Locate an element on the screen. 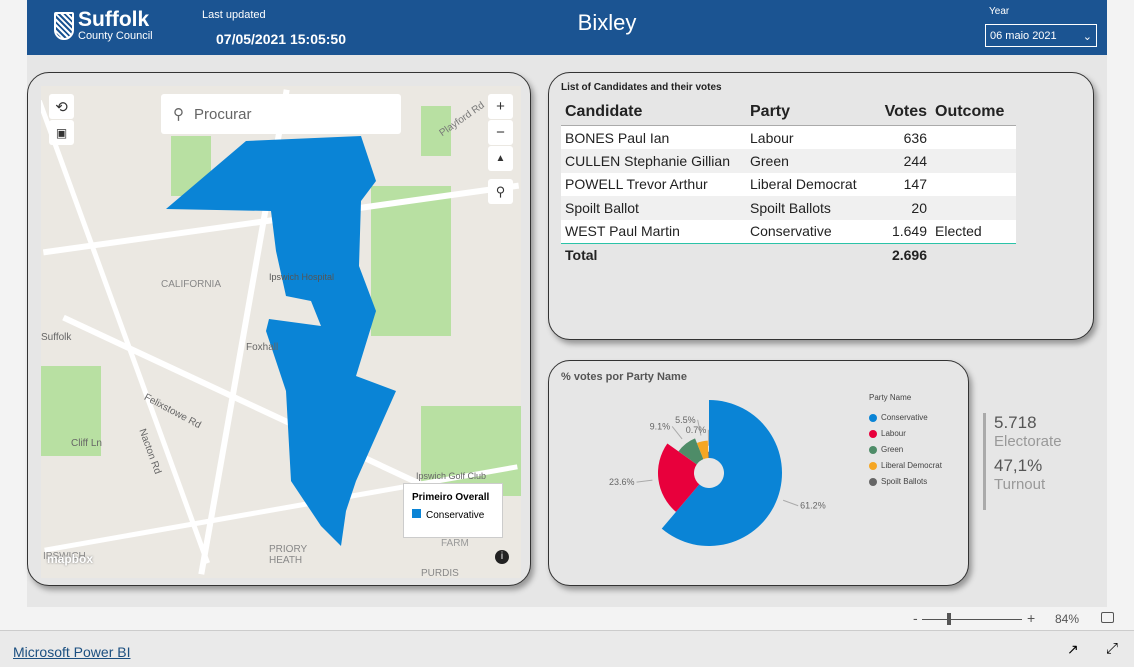 This screenshot has width=1134, height=667. table-cell: Spoilt Ballot is located at coordinates (653, 208).